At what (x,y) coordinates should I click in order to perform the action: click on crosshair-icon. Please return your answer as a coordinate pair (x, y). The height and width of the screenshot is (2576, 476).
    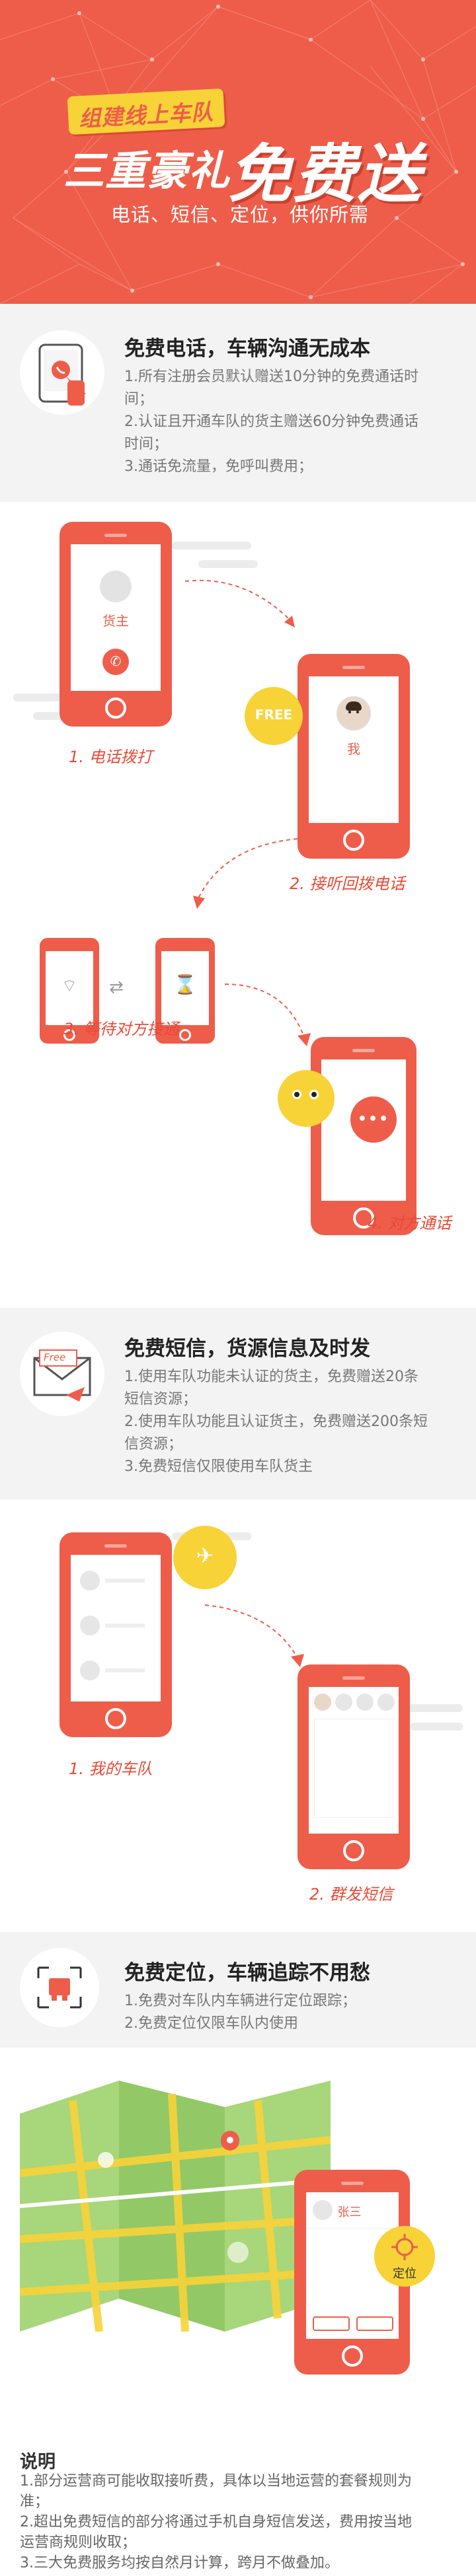
    Looking at the image, I should click on (404, 2247).